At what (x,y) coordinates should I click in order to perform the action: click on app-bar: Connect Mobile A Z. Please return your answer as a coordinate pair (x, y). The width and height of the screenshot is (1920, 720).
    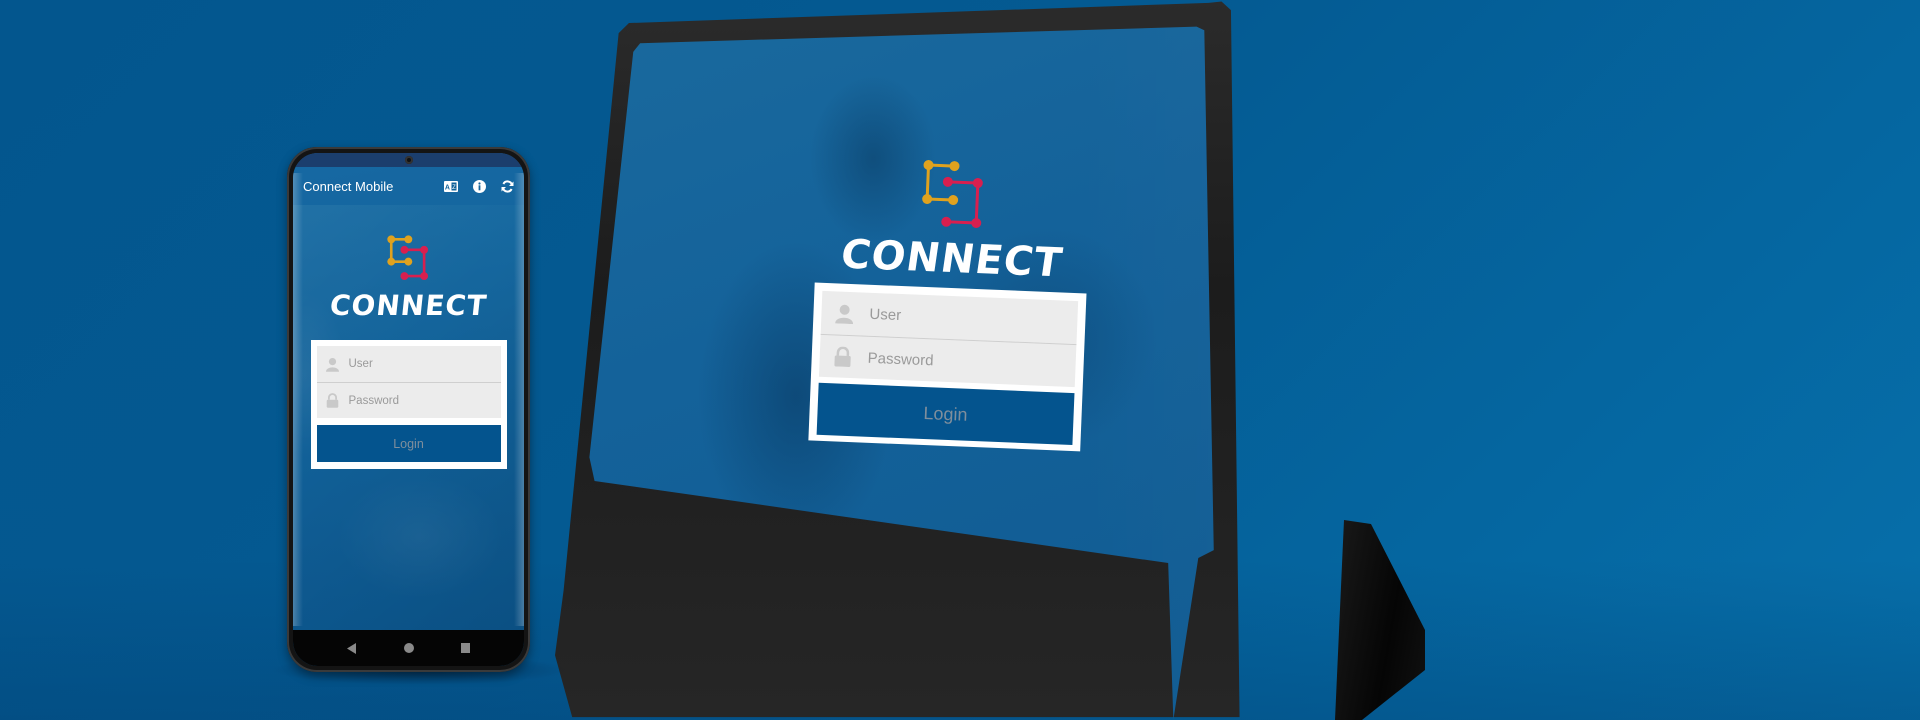
    Looking at the image, I should click on (408, 186).